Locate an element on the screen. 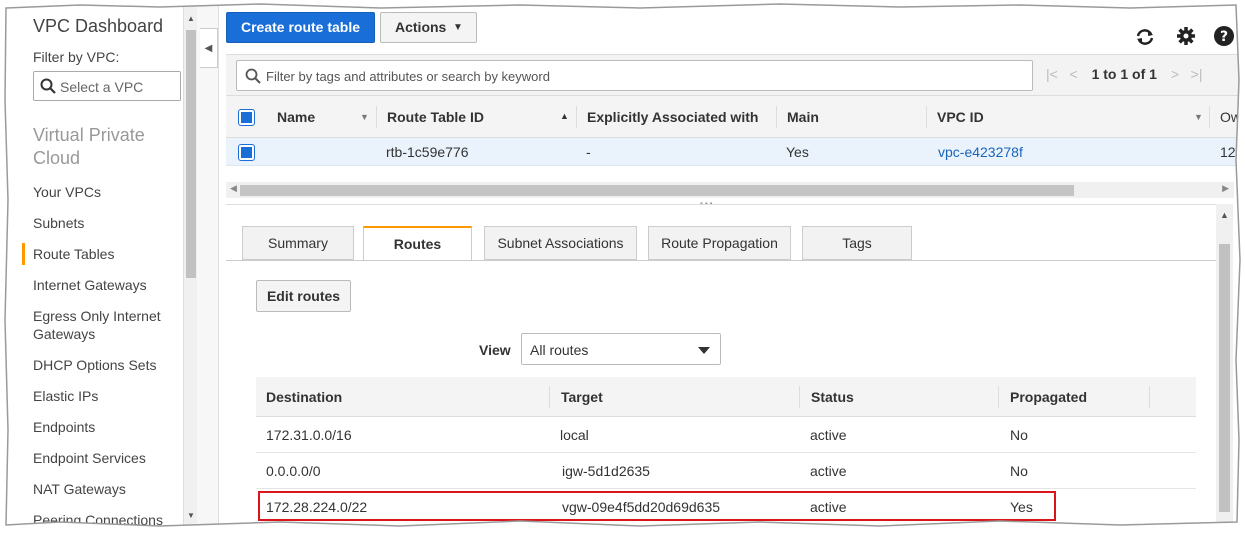  tab-routes: Routes is located at coordinates (417, 243).